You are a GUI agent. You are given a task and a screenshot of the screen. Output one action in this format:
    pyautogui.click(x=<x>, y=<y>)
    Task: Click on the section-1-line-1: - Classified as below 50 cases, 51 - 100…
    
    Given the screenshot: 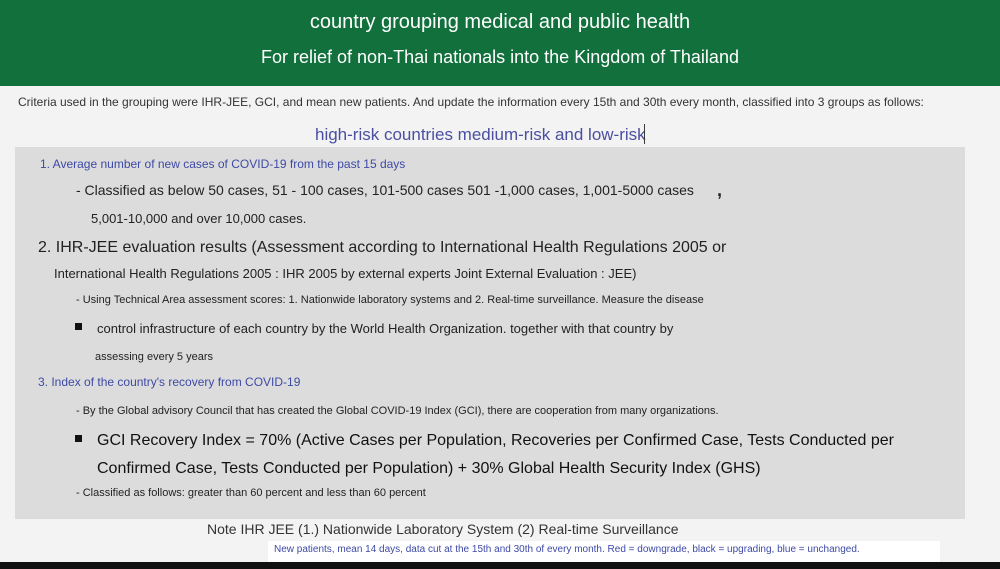 What is the action you would take?
    pyautogui.click(x=385, y=190)
    